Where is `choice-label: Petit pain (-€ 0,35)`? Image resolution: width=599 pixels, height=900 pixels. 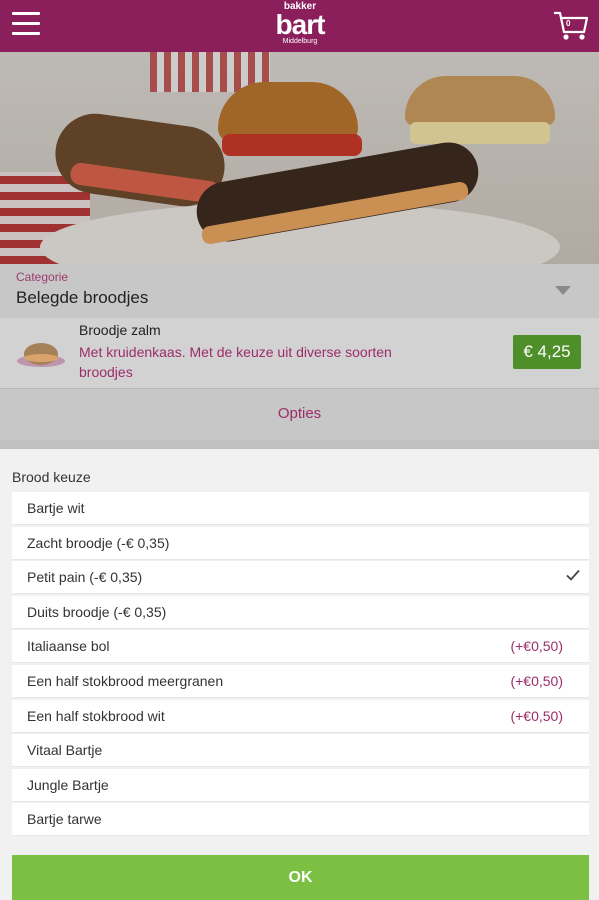 choice-label: Petit pain (-€ 0,35) is located at coordinates (85, 577).